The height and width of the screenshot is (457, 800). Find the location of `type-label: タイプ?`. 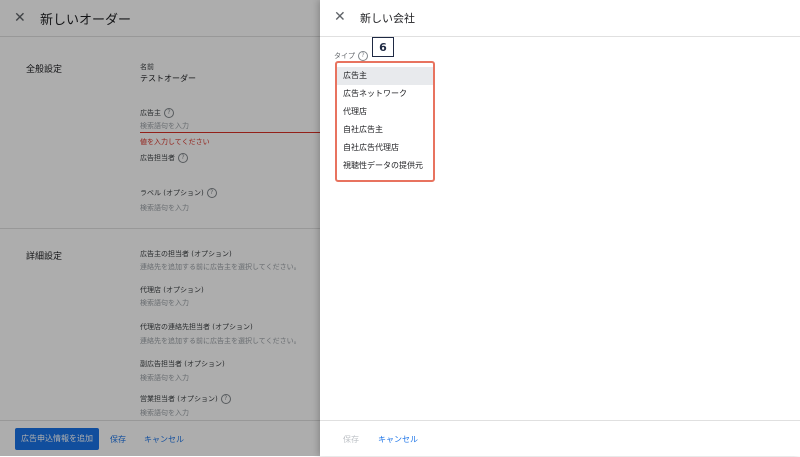

type-label: タイプ? is located at coordinates (351, 56).